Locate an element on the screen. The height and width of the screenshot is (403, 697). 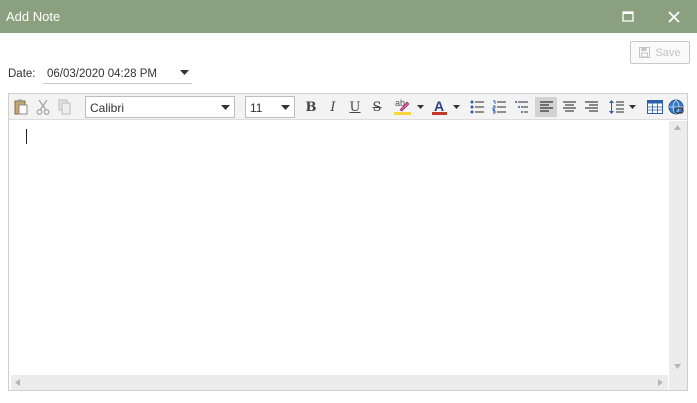
multilevel-list-icon is located at coordinates (521, 107).